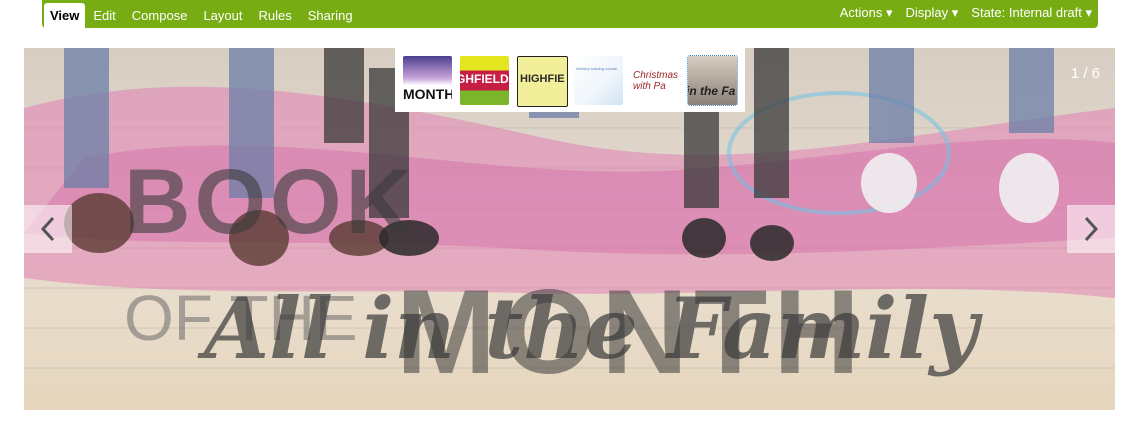 Image resolution: width=1138 pixels, height=428 pixels. Describe the element at coordinates (1031, 13) in the screenshot. I see `state-menu: State: Internal draft ▾` at that location.